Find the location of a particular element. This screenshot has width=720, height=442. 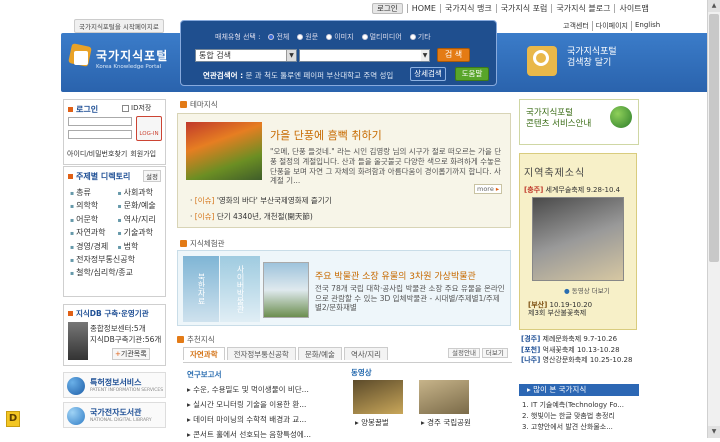

login-button: LOG-IN is located at coordinates (149, 128).